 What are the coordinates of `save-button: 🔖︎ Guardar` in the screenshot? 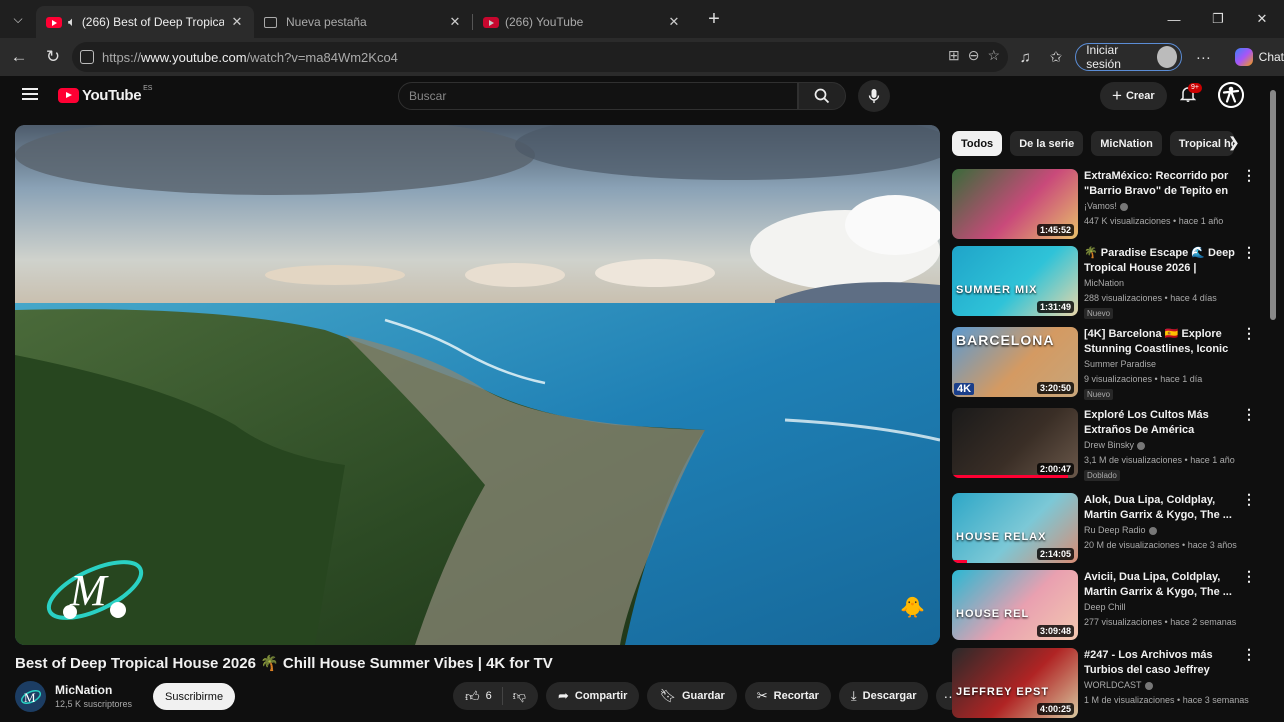 It's located at (692, 696).